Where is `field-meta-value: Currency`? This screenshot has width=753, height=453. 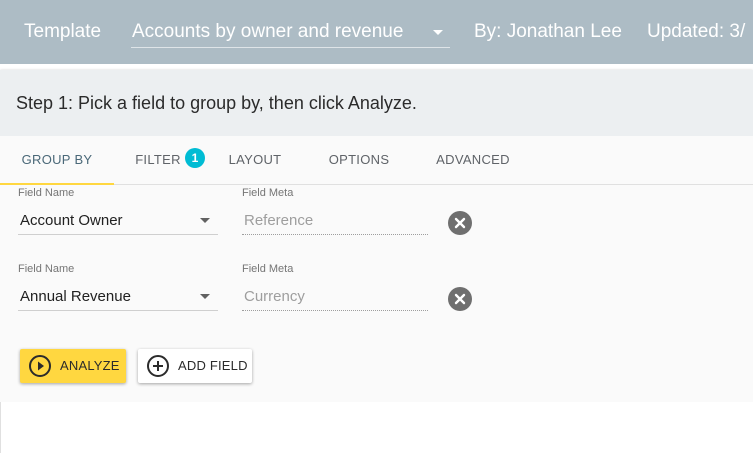 field-meta-value: Currency is located at coordinates (274, 296).